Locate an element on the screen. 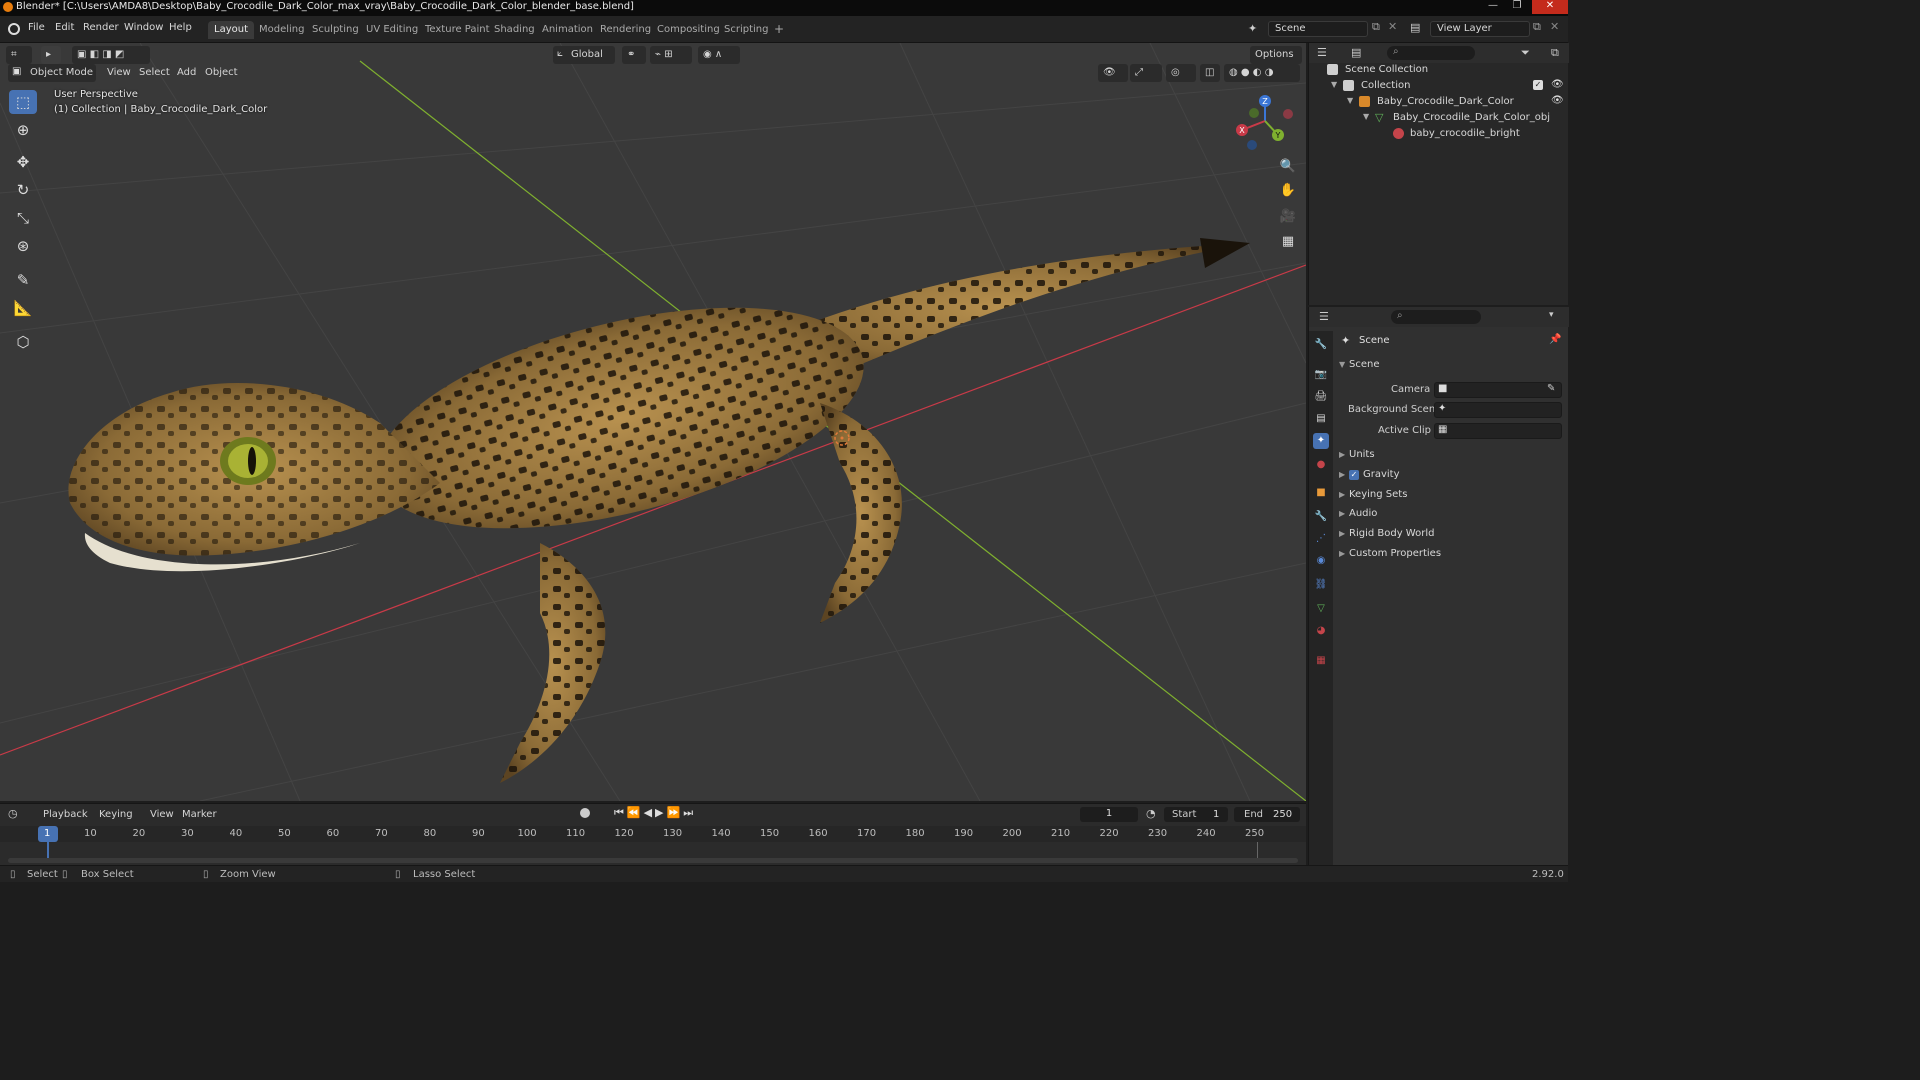  material-tab-icon: ◕ is located at coordinates (1321, 631).